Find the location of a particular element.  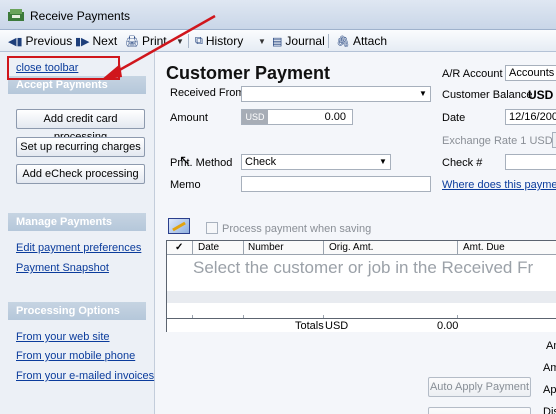

previous-icon: ◀▮ is located at coordinates (15, 41).